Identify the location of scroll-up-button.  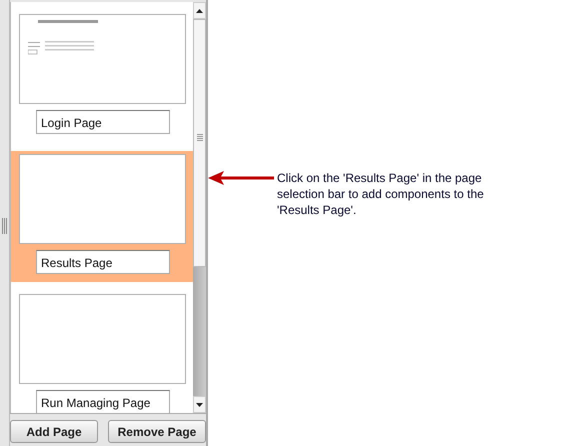
(199, 10).